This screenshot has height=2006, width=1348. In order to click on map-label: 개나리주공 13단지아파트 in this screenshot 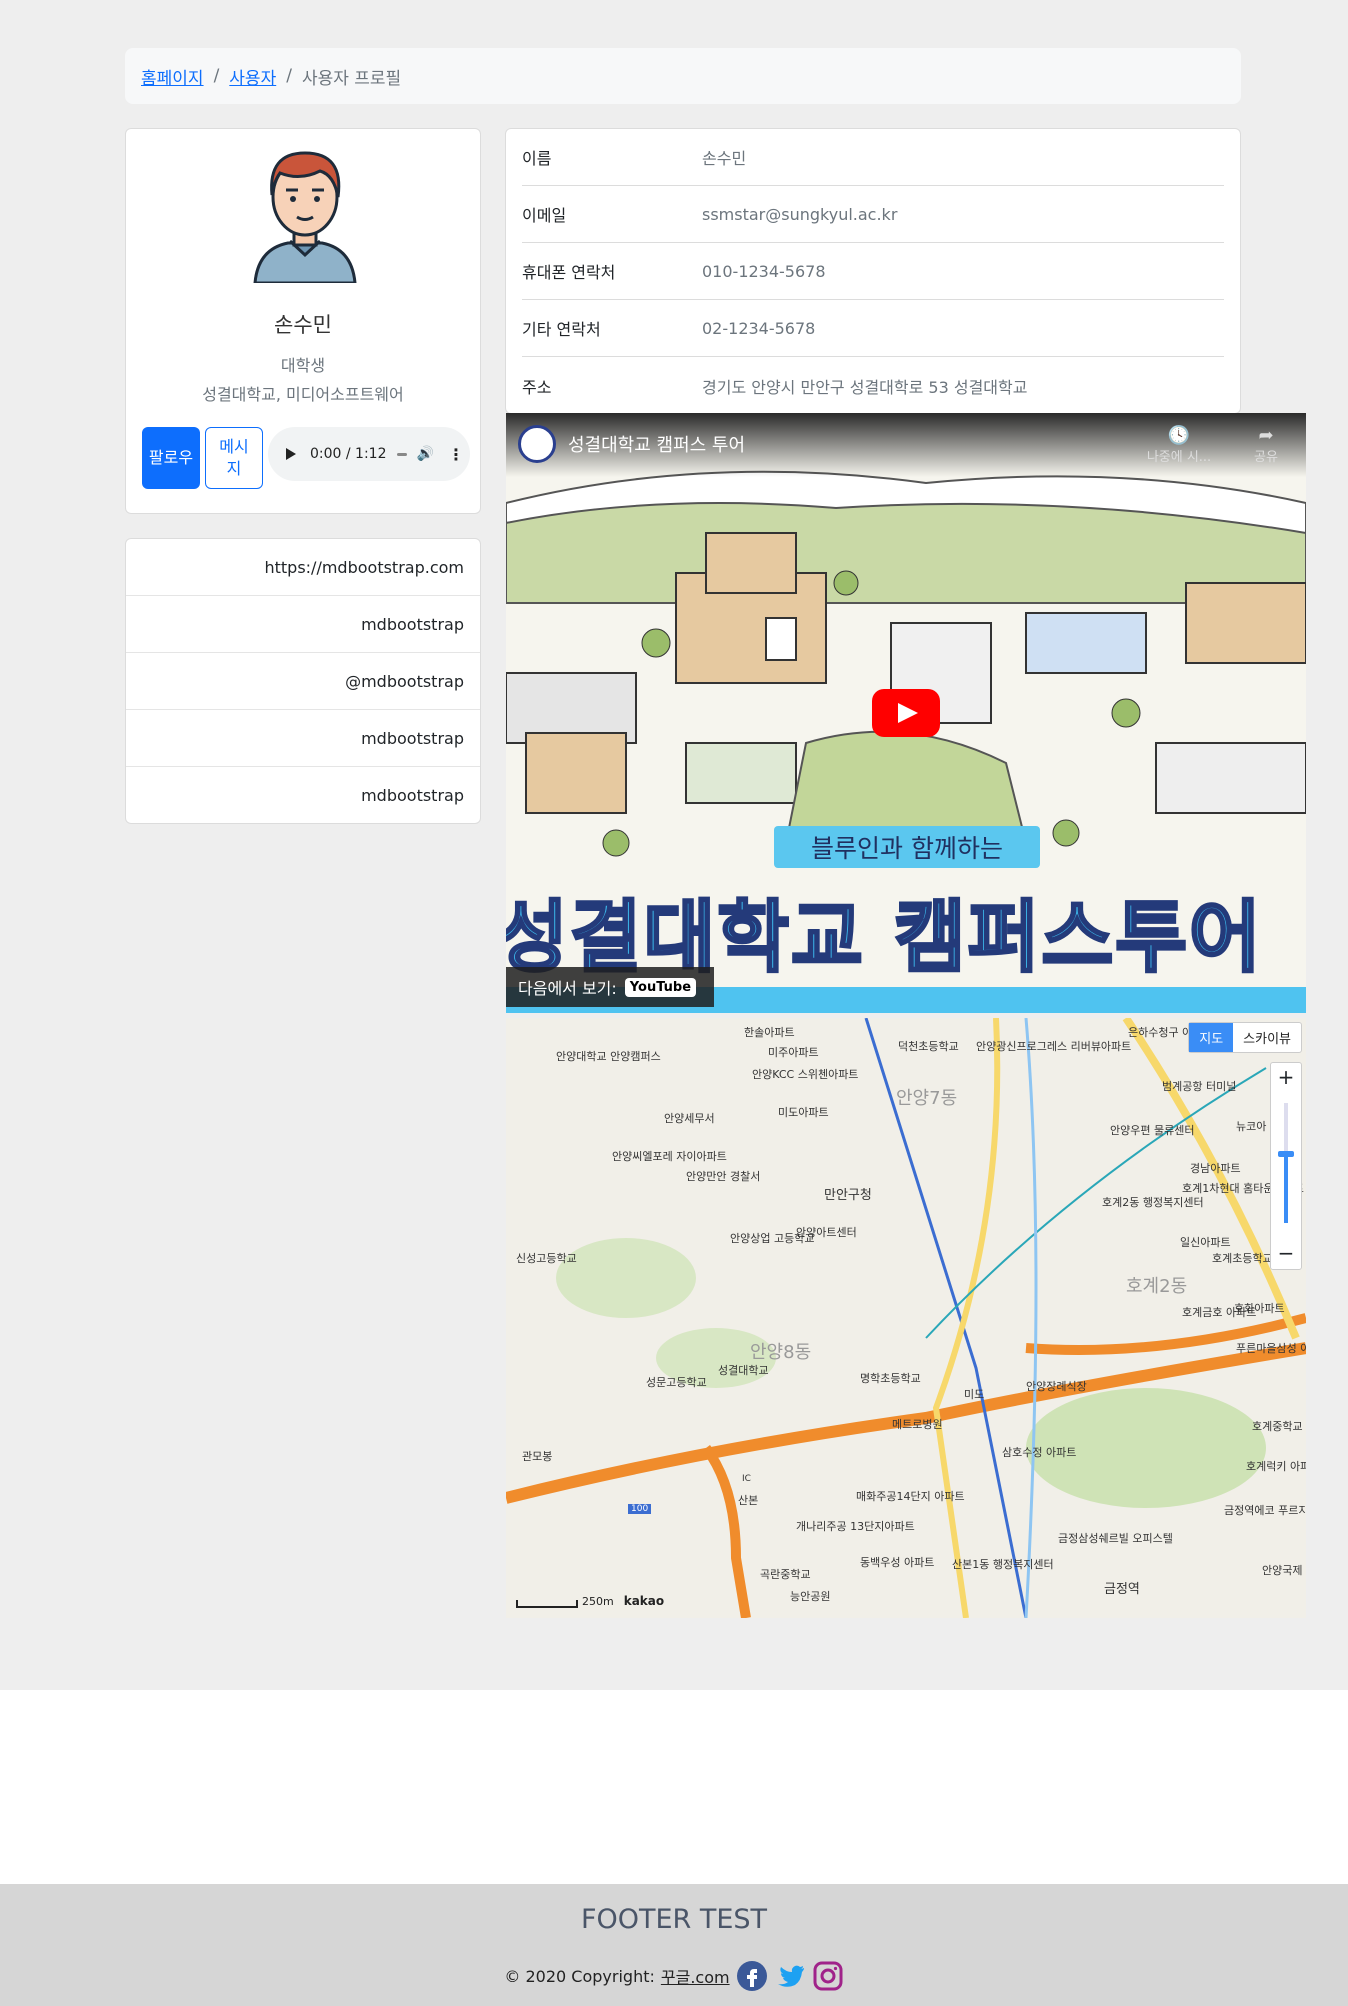, I will do `click(855, 1526)`.